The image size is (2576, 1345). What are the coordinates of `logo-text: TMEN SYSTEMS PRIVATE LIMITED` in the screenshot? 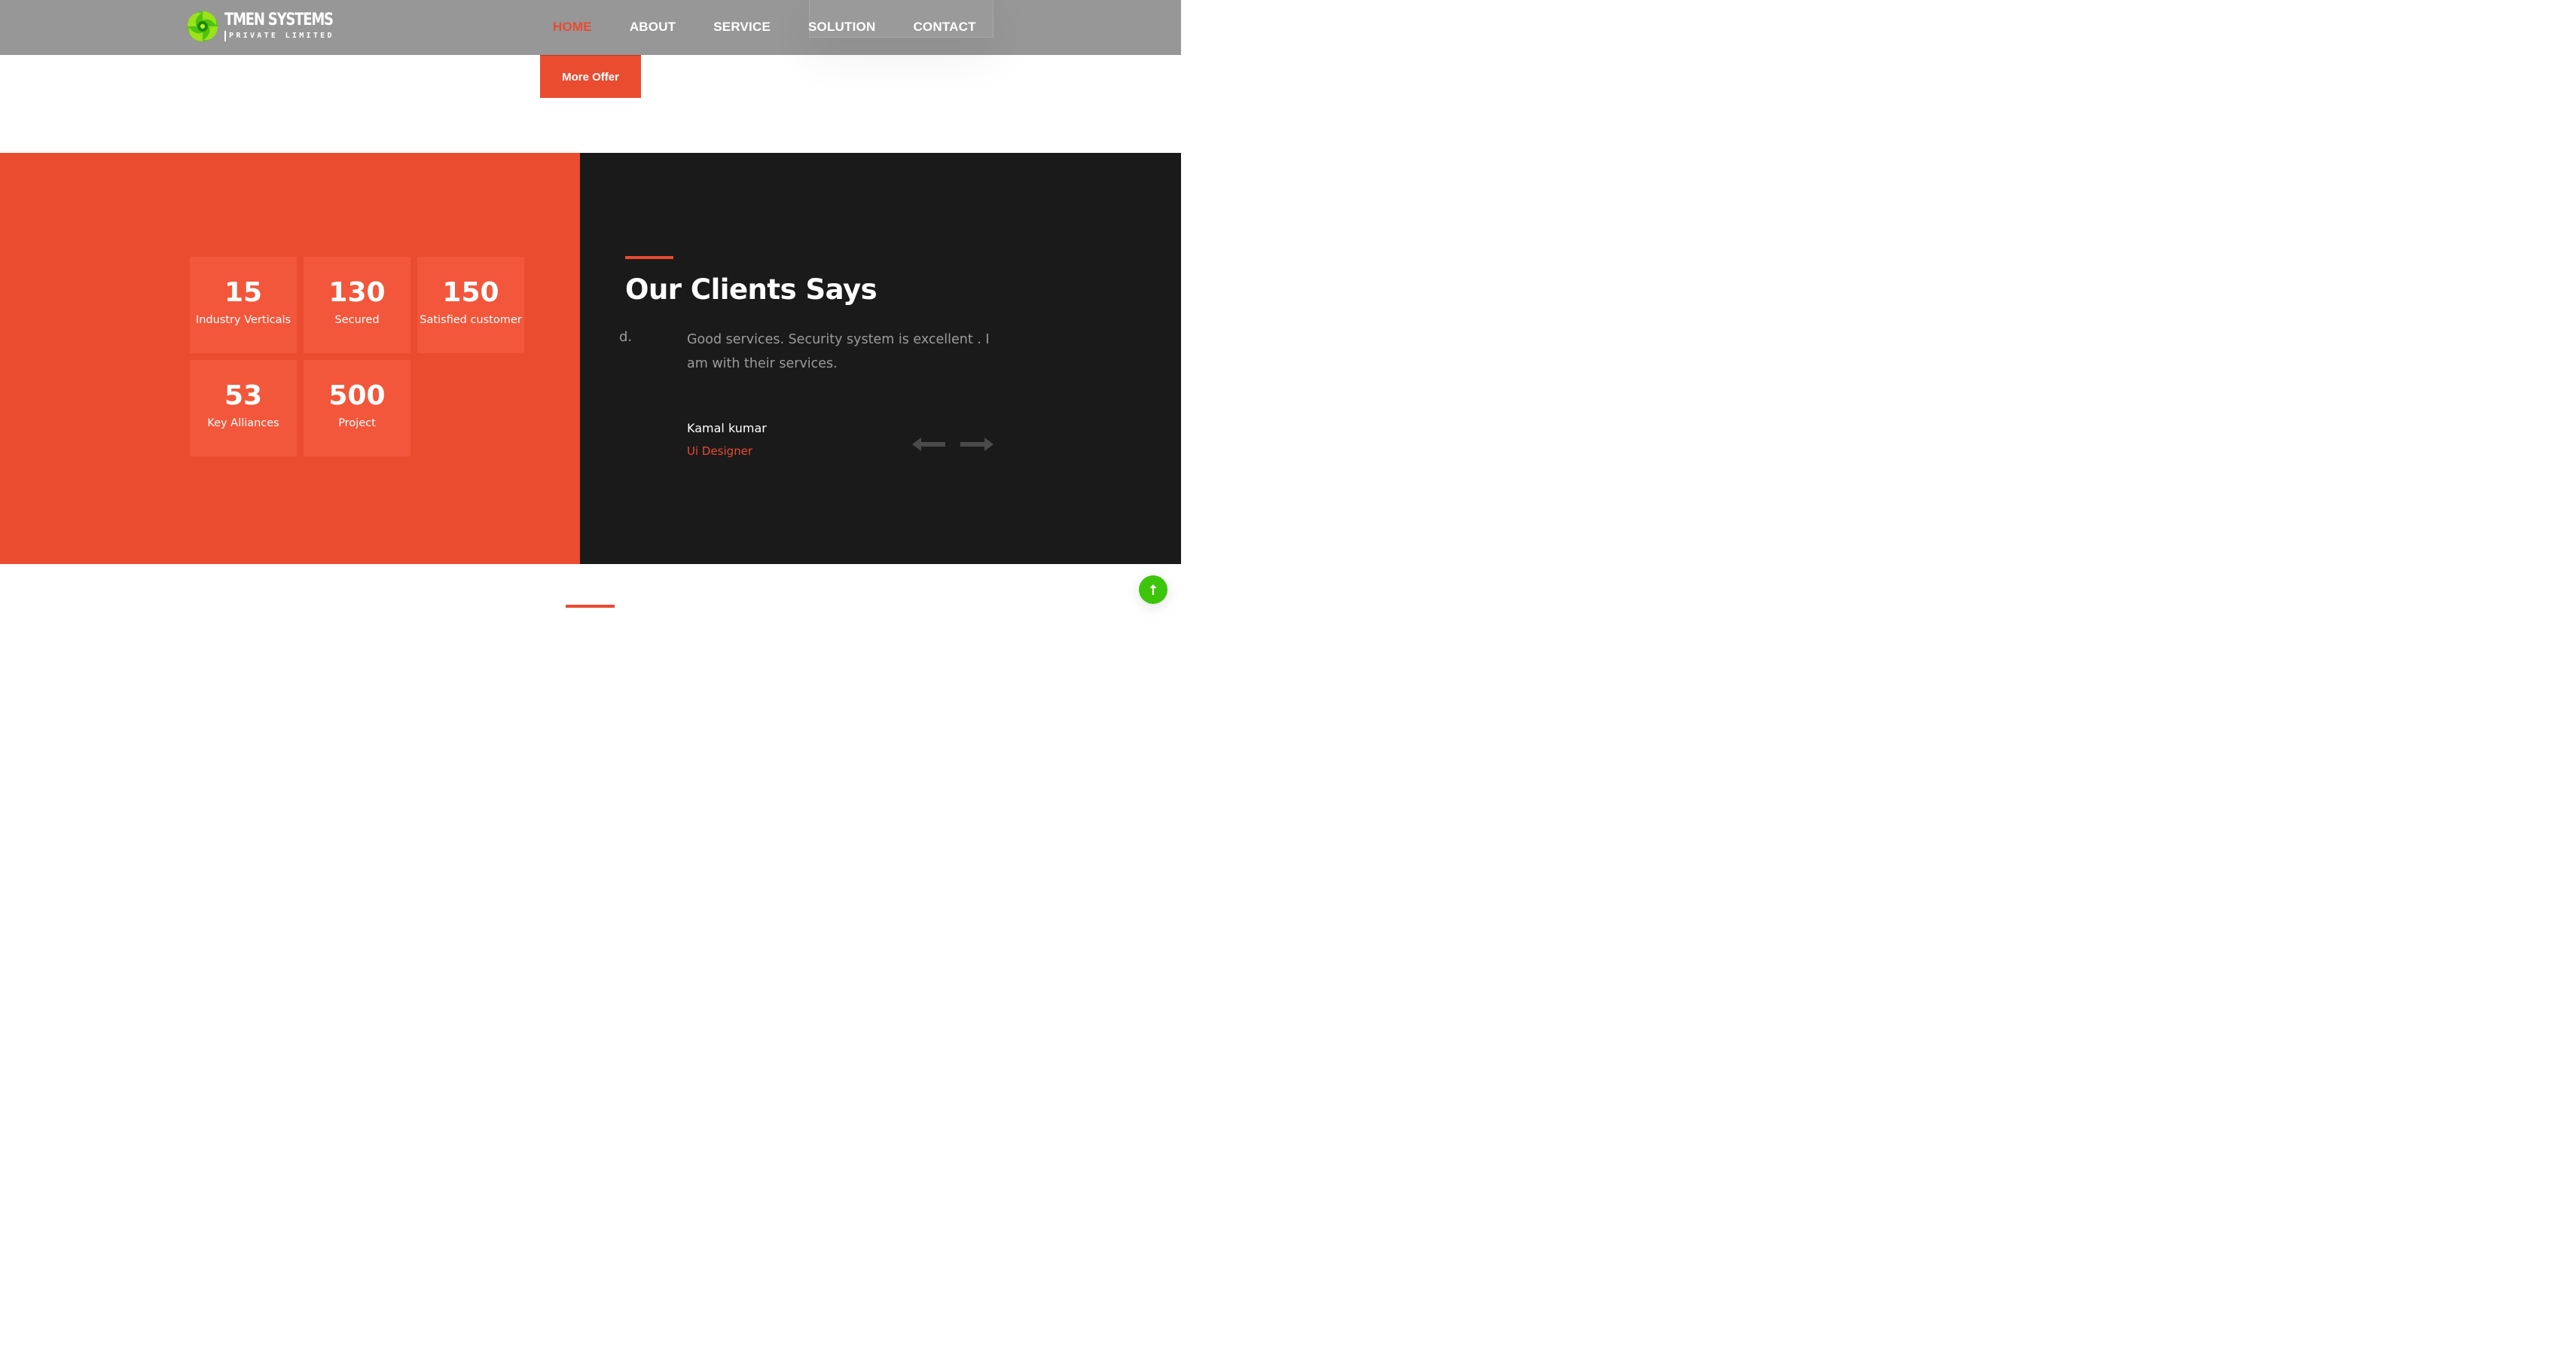 It's located at (290, 26).